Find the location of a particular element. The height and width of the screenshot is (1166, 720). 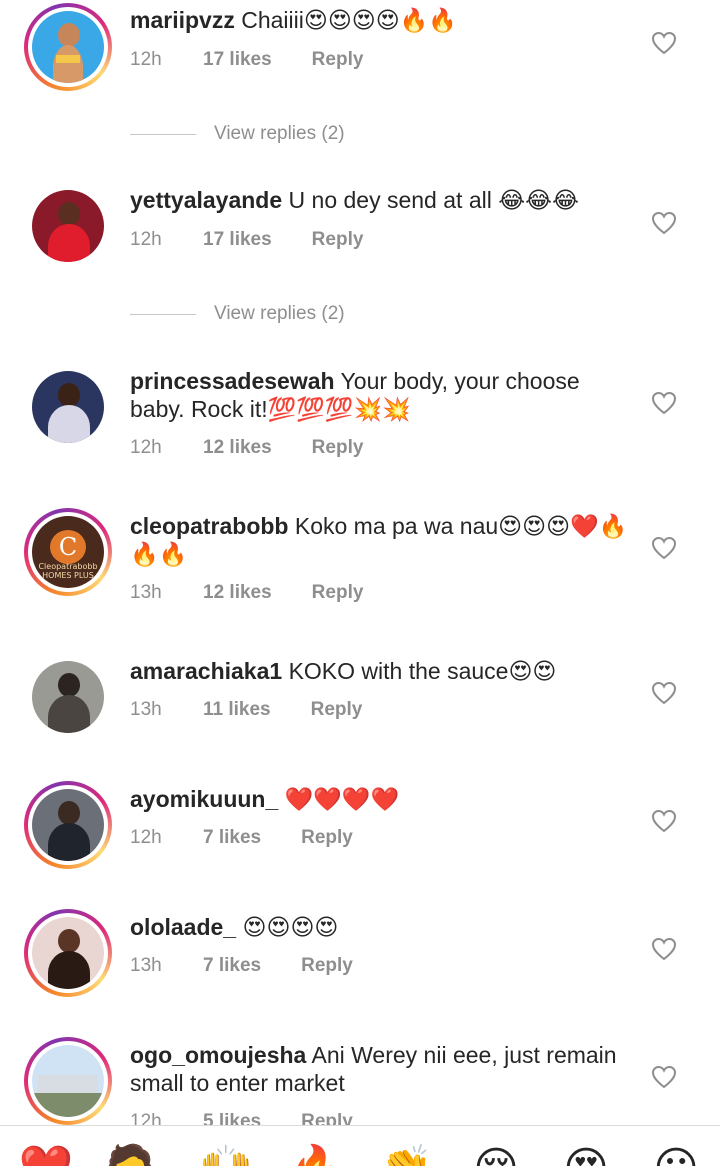

comment-text: cleopatrabobb Koko ma pa wa nau😍😍😍❤️🔥🔥🔥 is located at coordinates (380, 540).